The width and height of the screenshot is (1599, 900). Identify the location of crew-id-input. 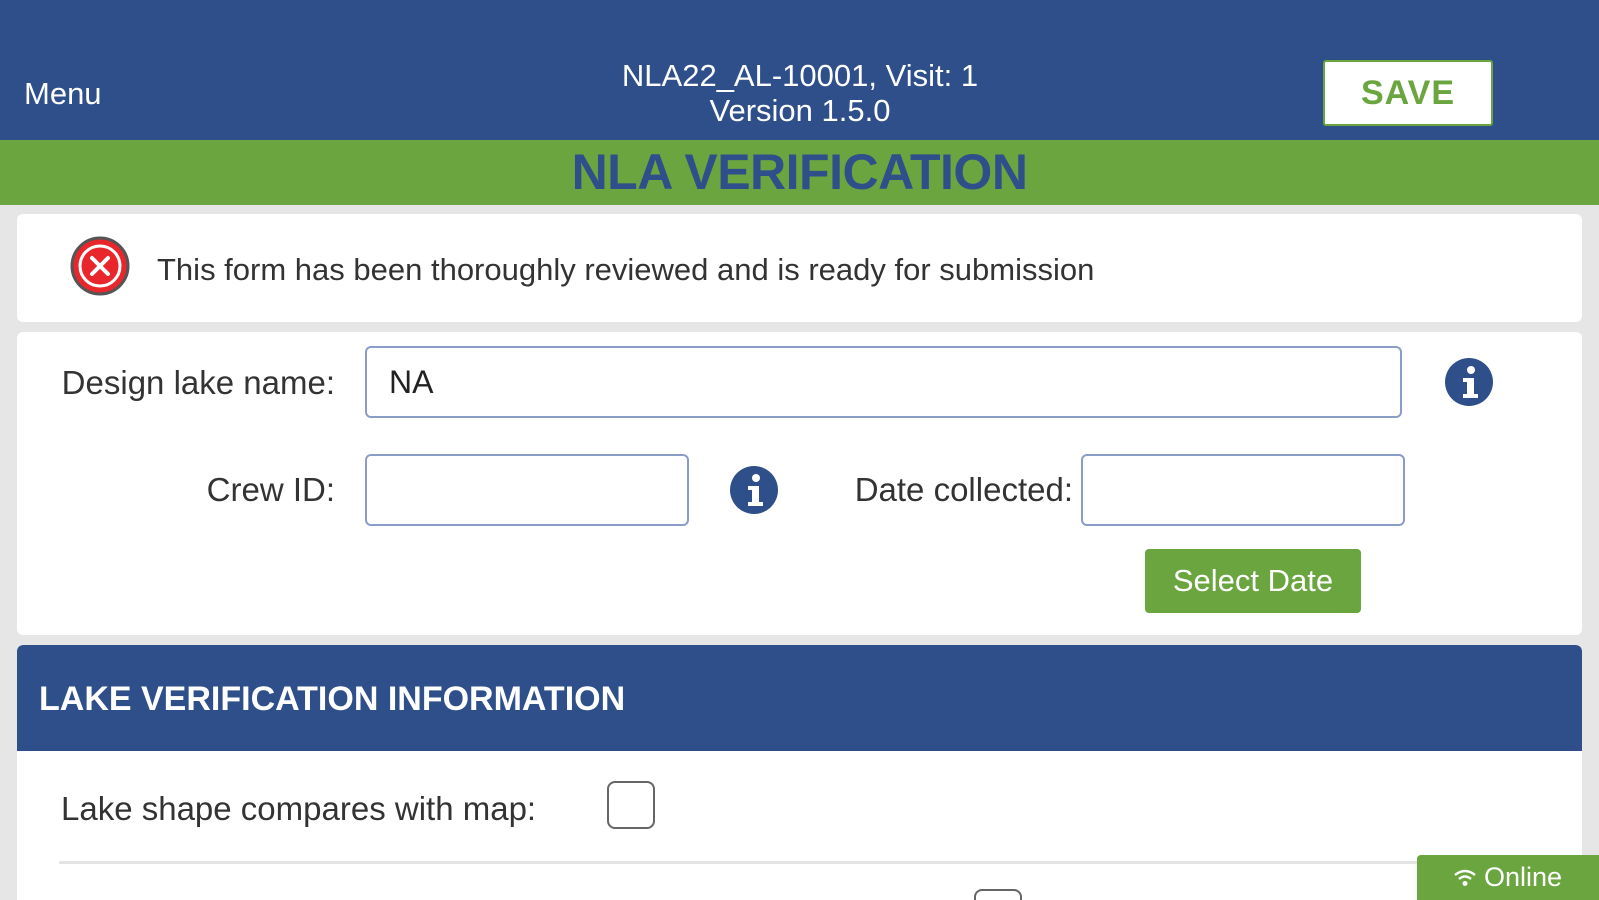
(527, 490).